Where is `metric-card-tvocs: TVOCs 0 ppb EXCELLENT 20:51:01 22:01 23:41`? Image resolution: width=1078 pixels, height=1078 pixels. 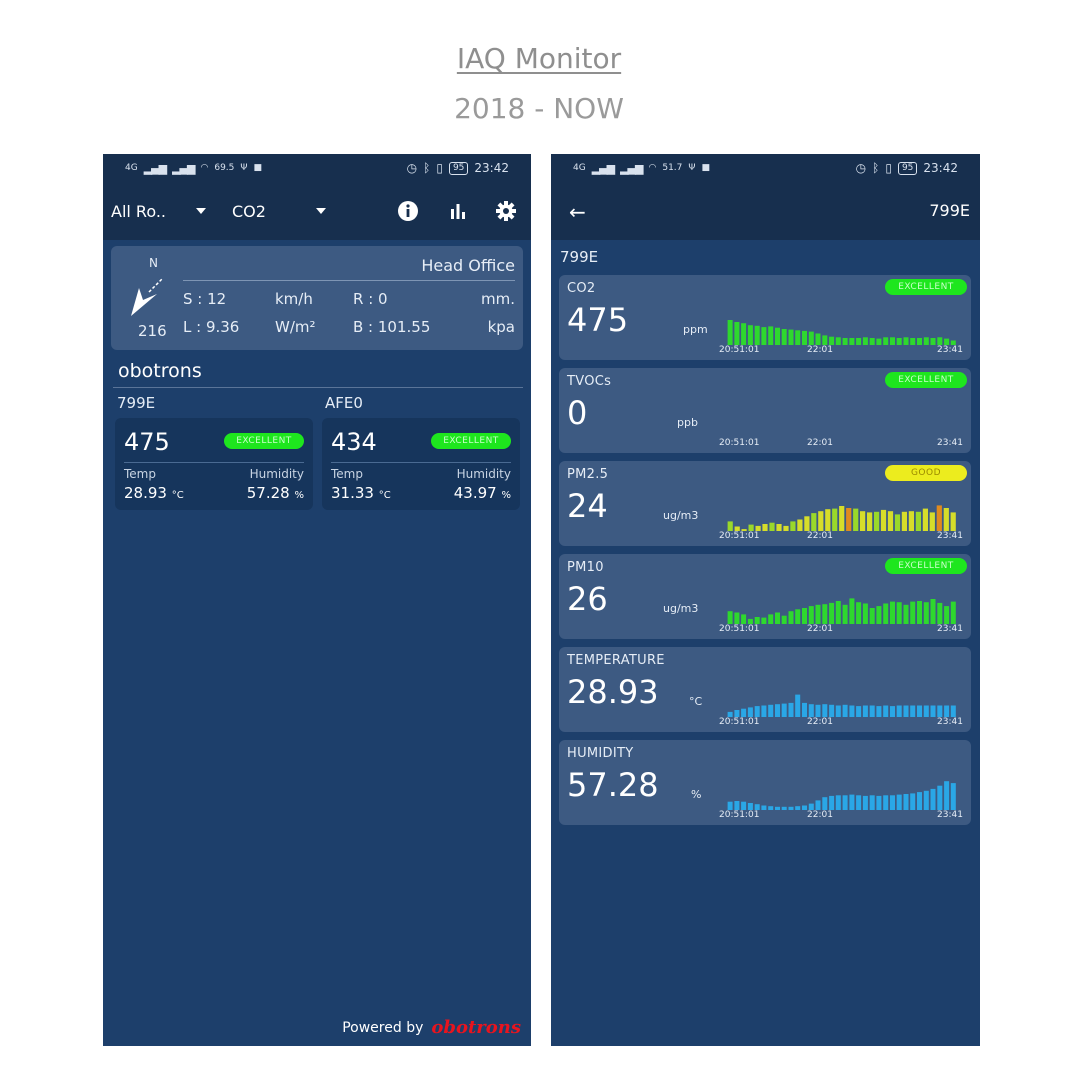
metric-card-tvocs: TVOCs 0 ppb EXCELLENT 20:51:01 22:01 23:41 is located at coordinates (765, 410).